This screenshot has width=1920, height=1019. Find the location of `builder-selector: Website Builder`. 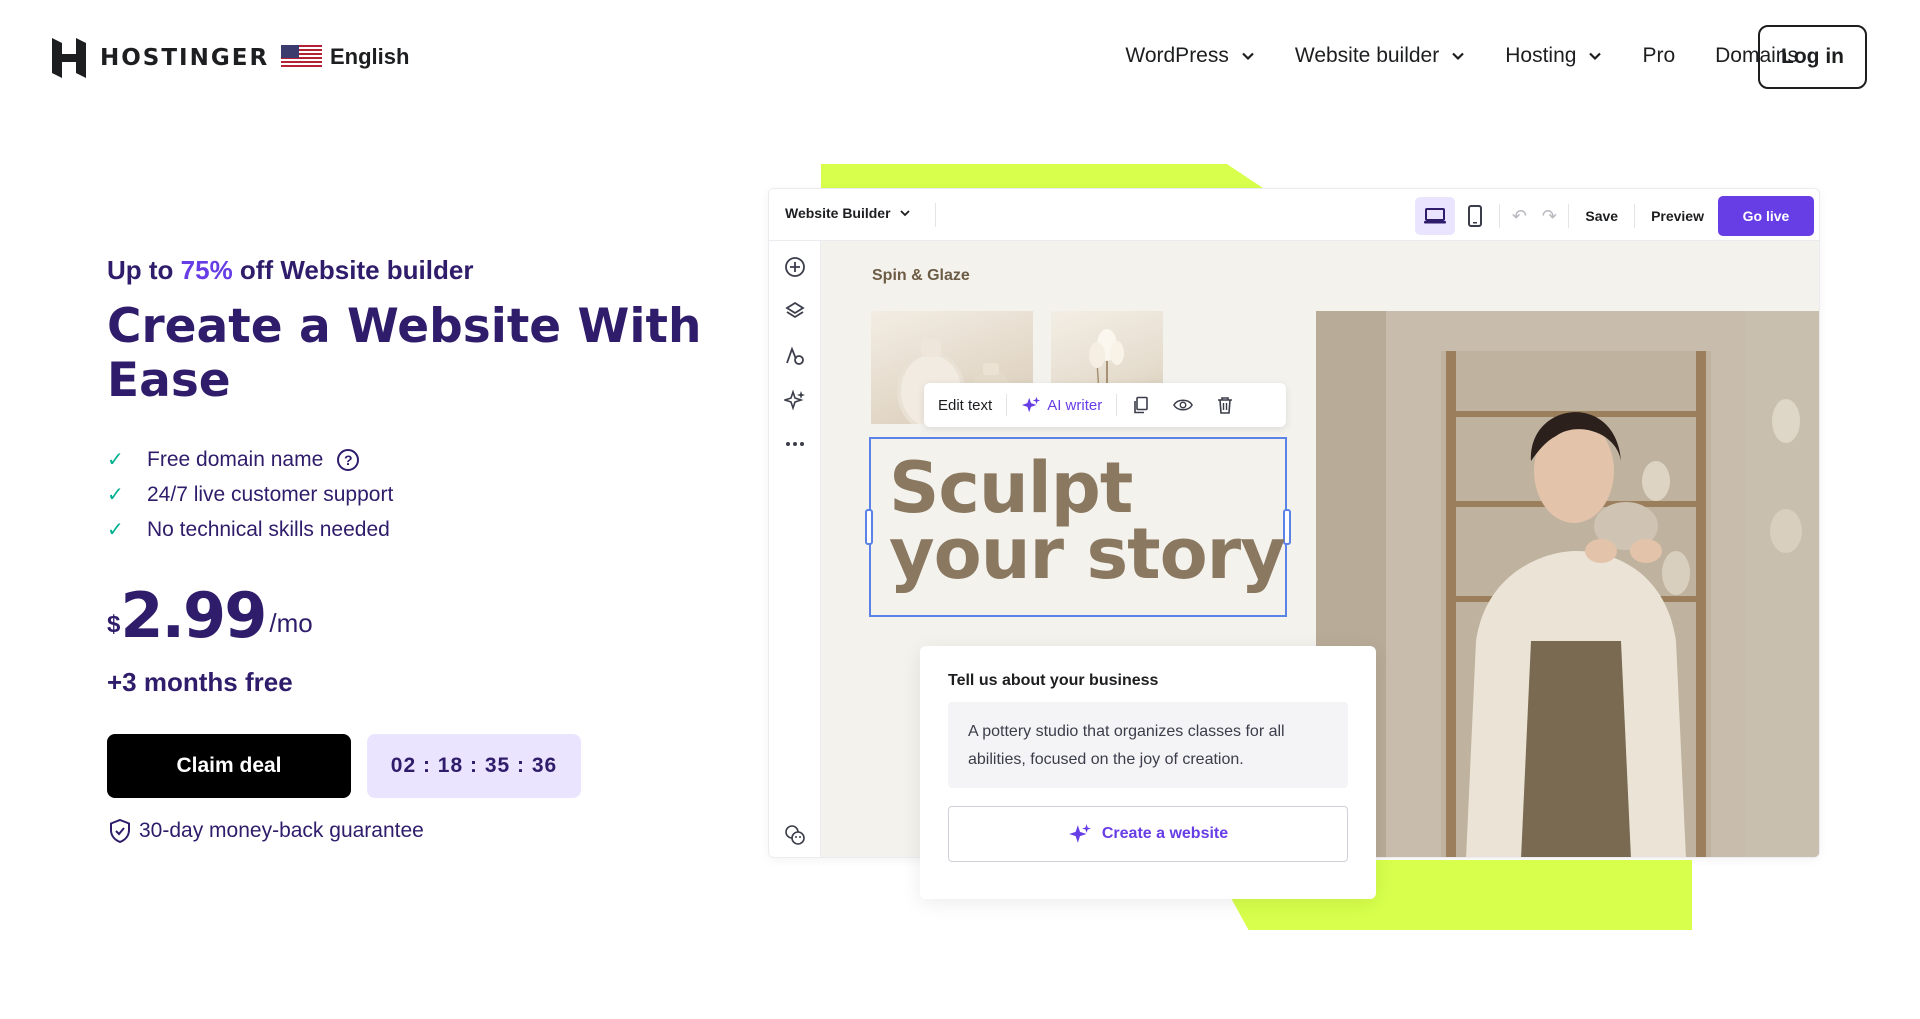

builder-selector: Website Builder is located at coordinates (848, 213).